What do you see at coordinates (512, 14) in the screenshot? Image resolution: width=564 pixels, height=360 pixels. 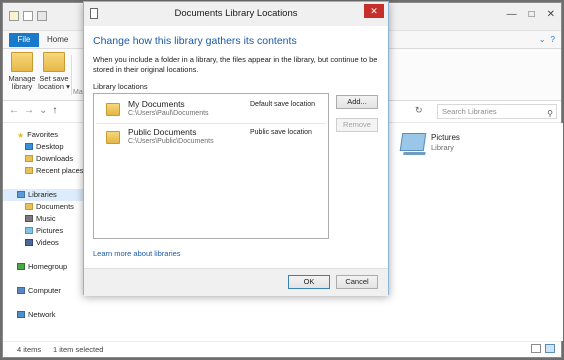 I see `minimize-icon: —` at bounding box center [512, 14].